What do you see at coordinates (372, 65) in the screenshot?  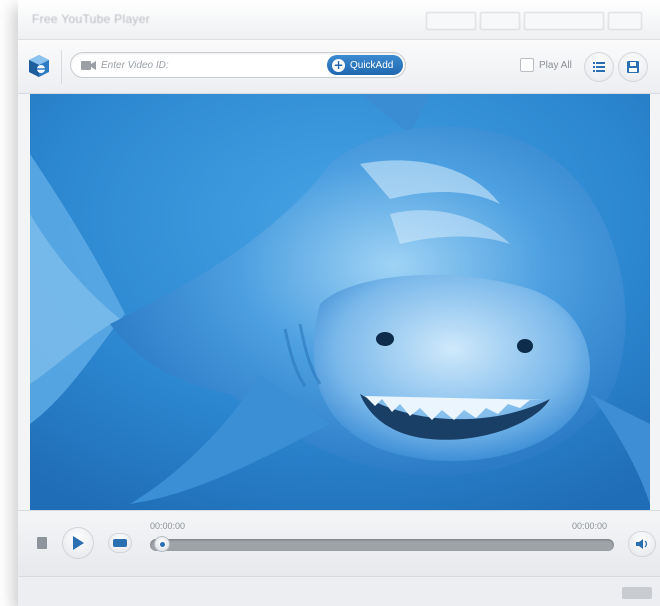 I see `quickadd-label: QuickAdd` at bounding box center [372, 65].